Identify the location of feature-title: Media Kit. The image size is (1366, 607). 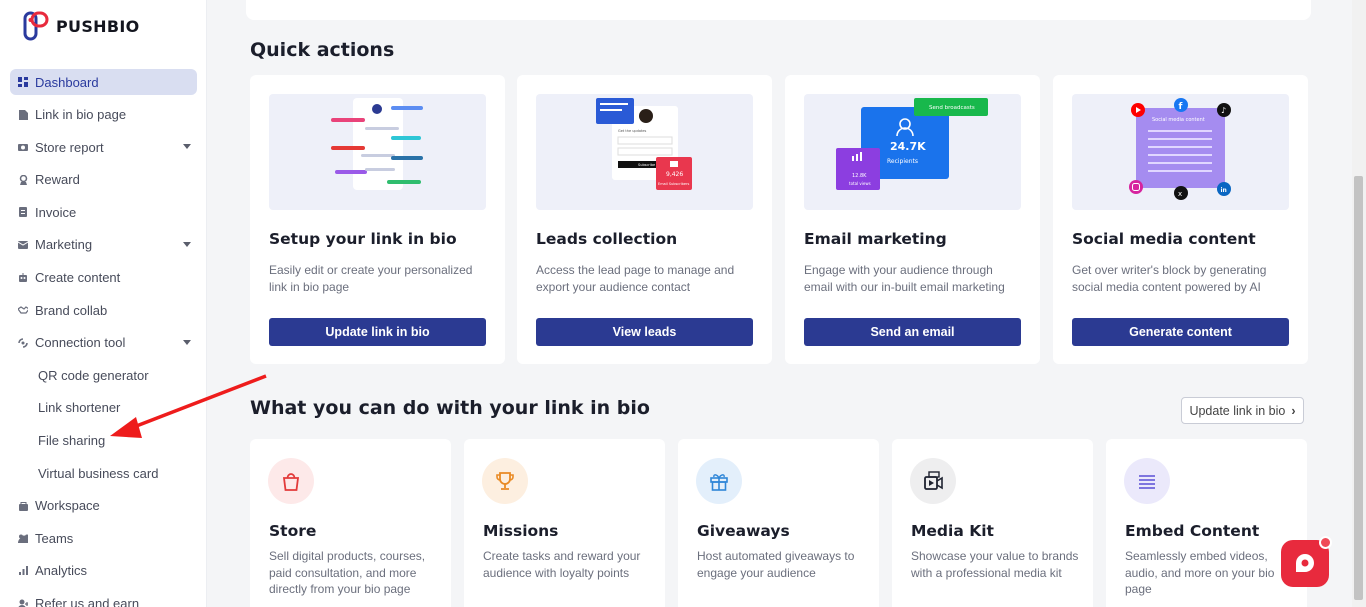
(952, 531).